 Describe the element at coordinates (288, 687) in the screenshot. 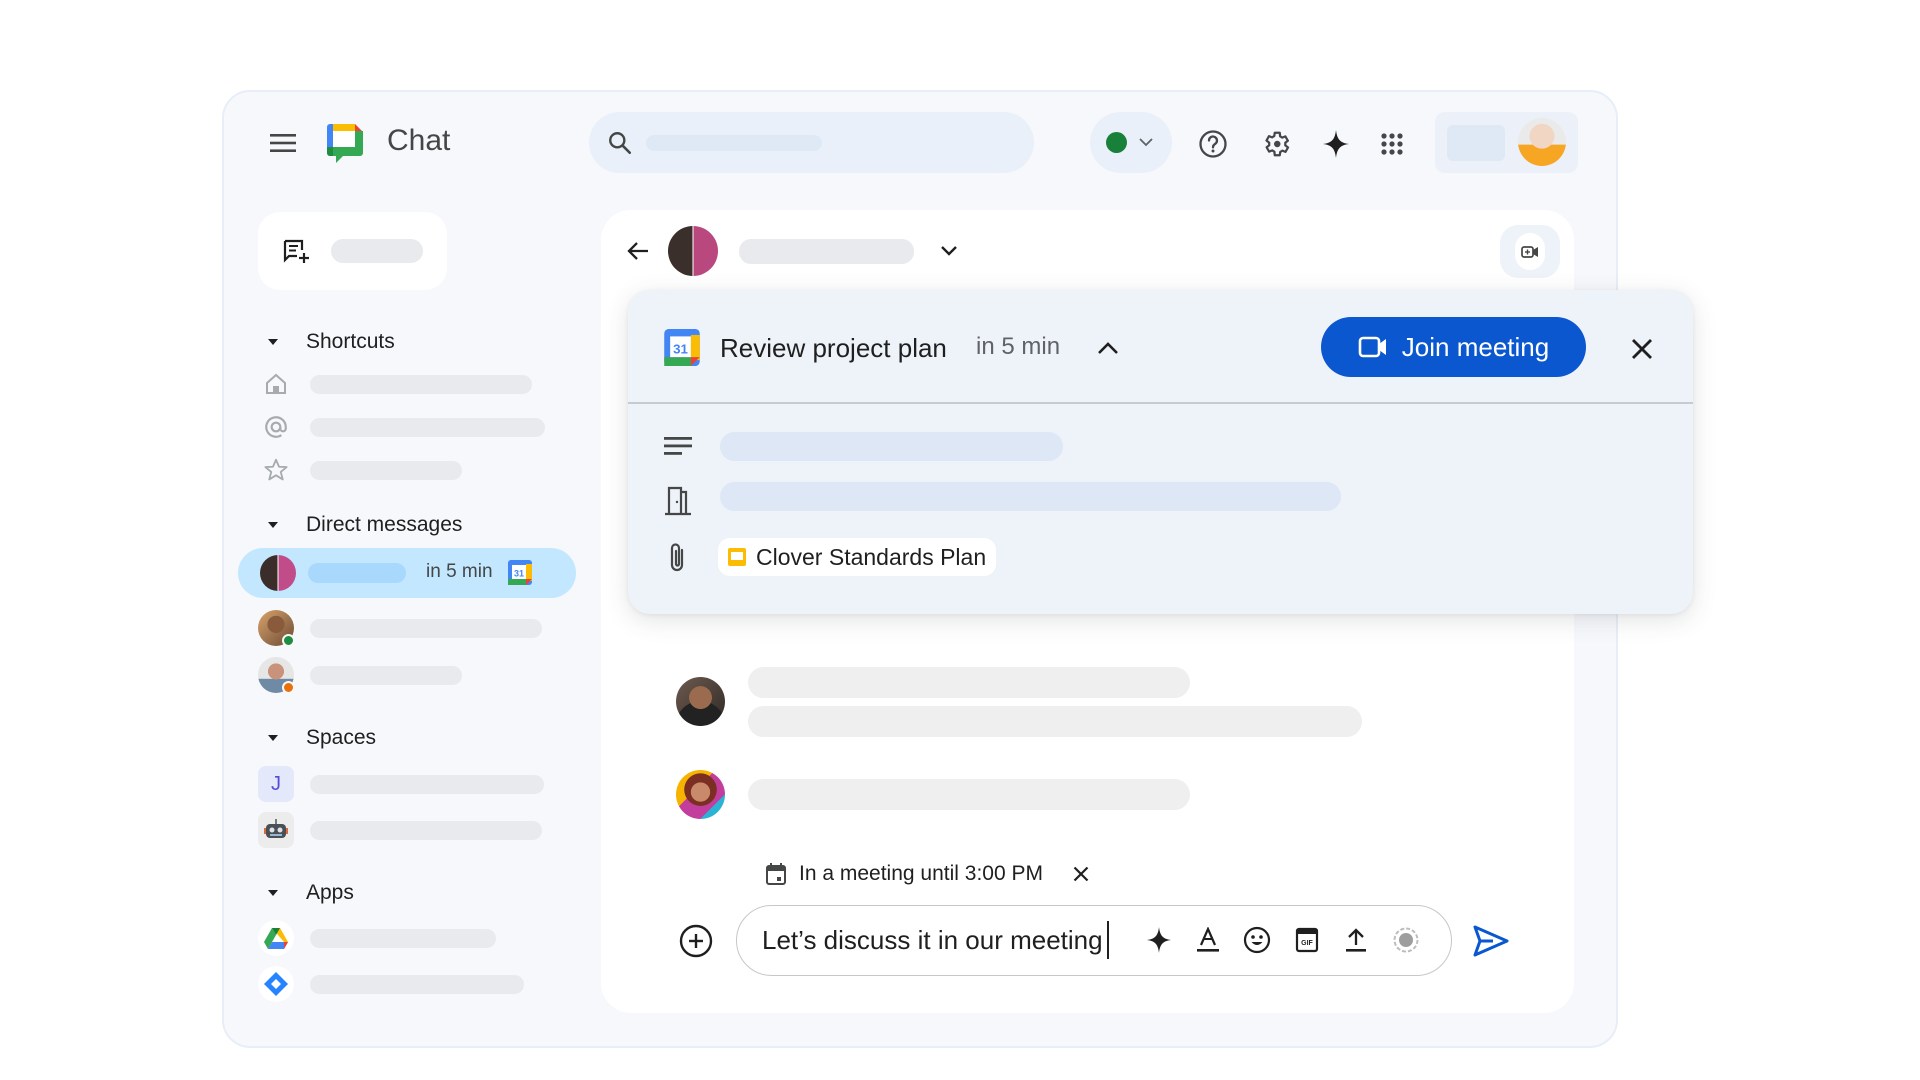

I see `away-clock-status-icon` at that location.